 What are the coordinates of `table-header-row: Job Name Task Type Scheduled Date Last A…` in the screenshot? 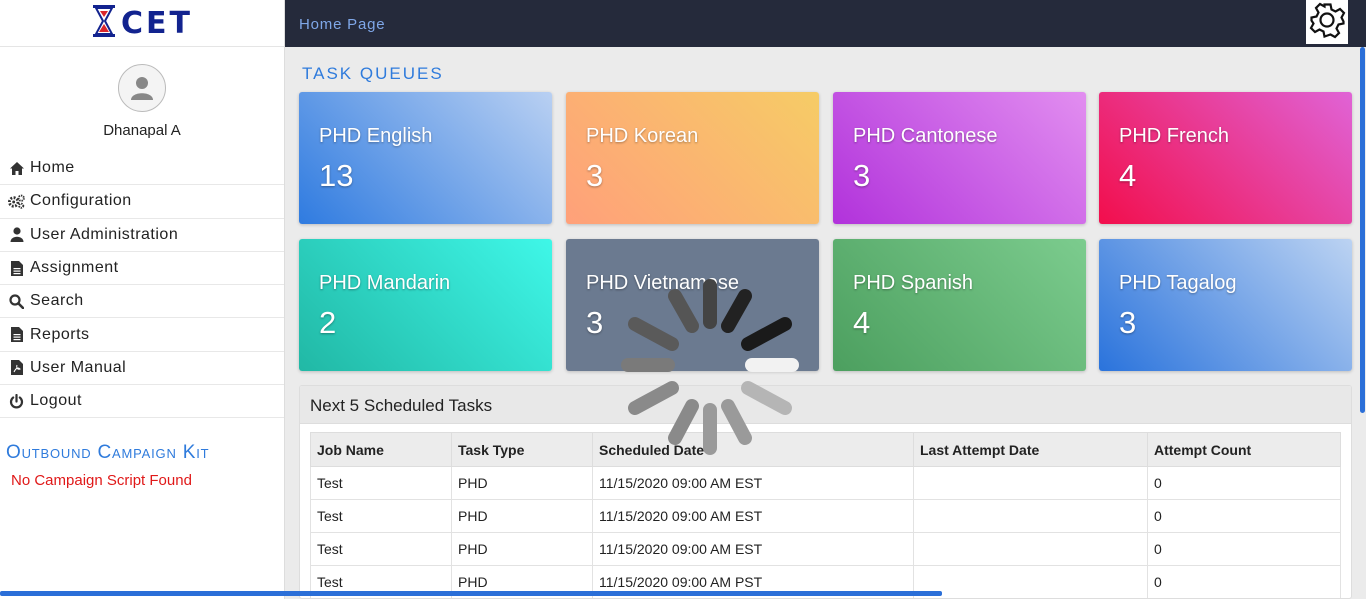 It's located at (825, 449).